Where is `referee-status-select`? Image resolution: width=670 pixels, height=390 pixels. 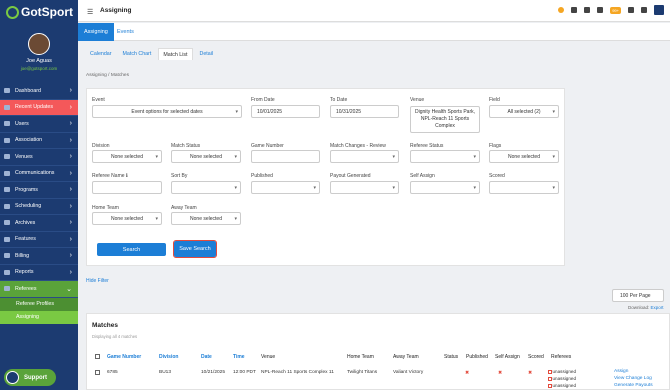
referee-status-select is located at coordinates (445, 156).